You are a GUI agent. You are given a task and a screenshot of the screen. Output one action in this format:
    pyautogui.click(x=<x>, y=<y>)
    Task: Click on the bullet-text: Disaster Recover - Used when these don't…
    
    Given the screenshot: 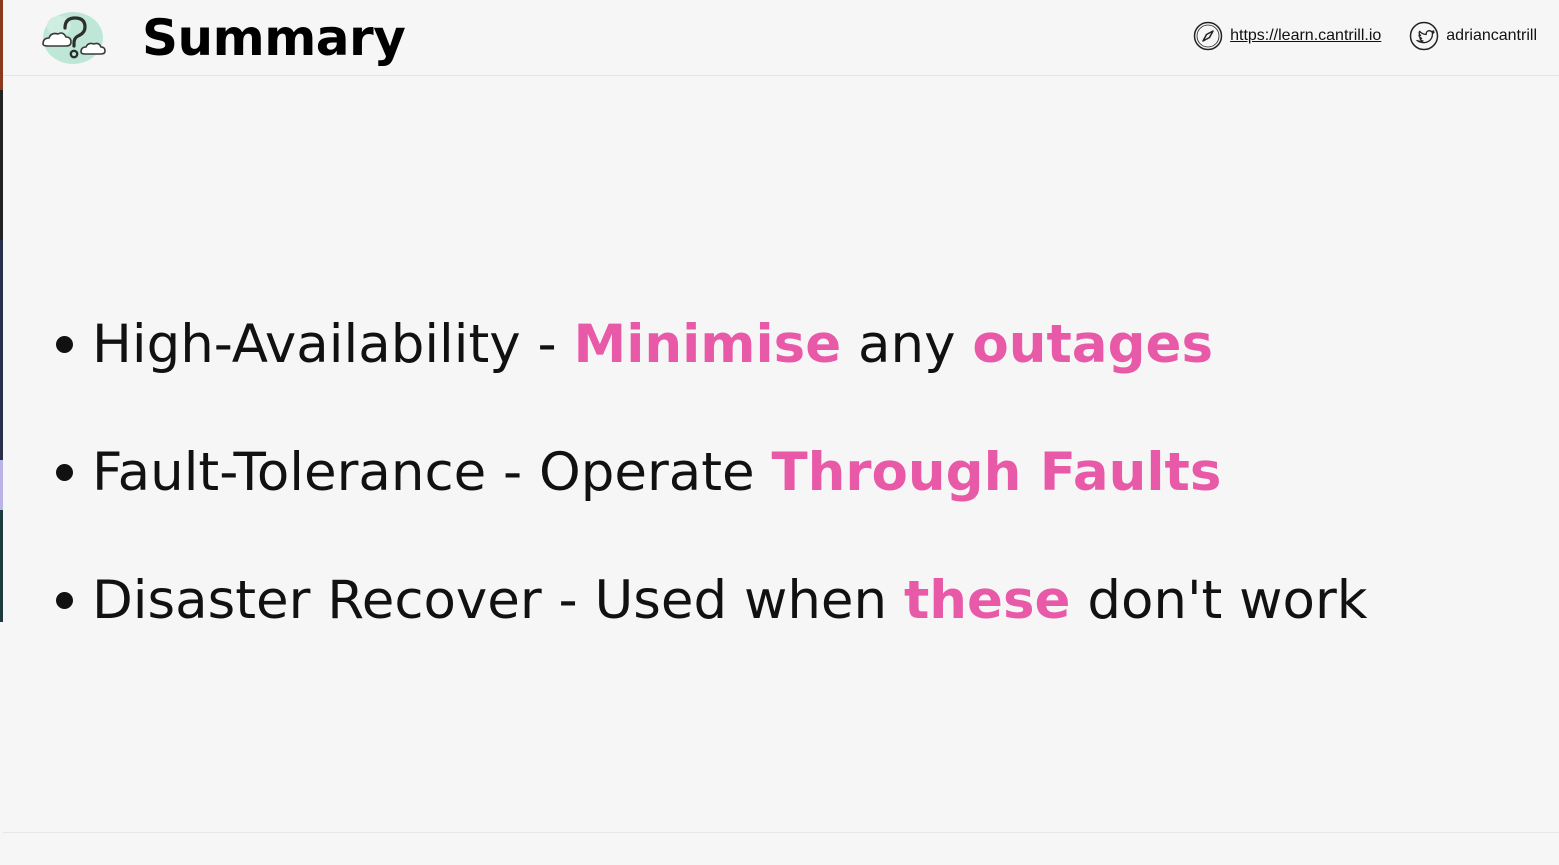 What is the action you would take?
    pyautogui.click(x=729, y=600)
    